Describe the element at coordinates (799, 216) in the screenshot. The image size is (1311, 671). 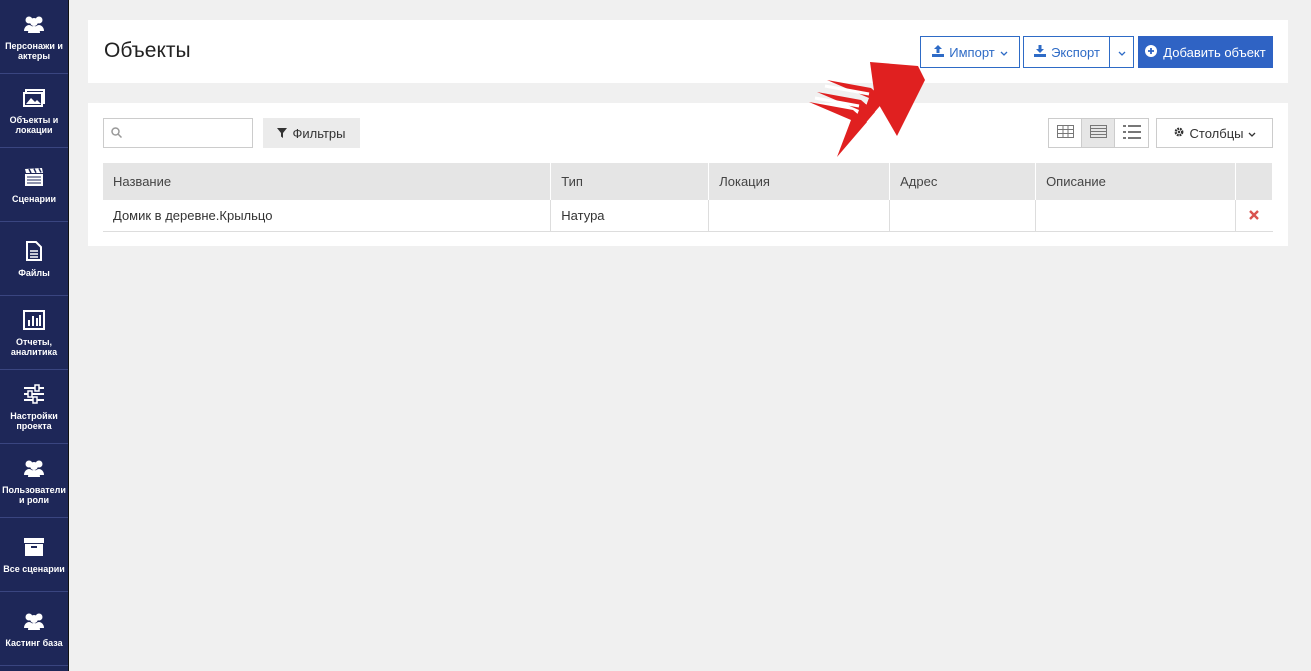
I see `cell-location` at that location.